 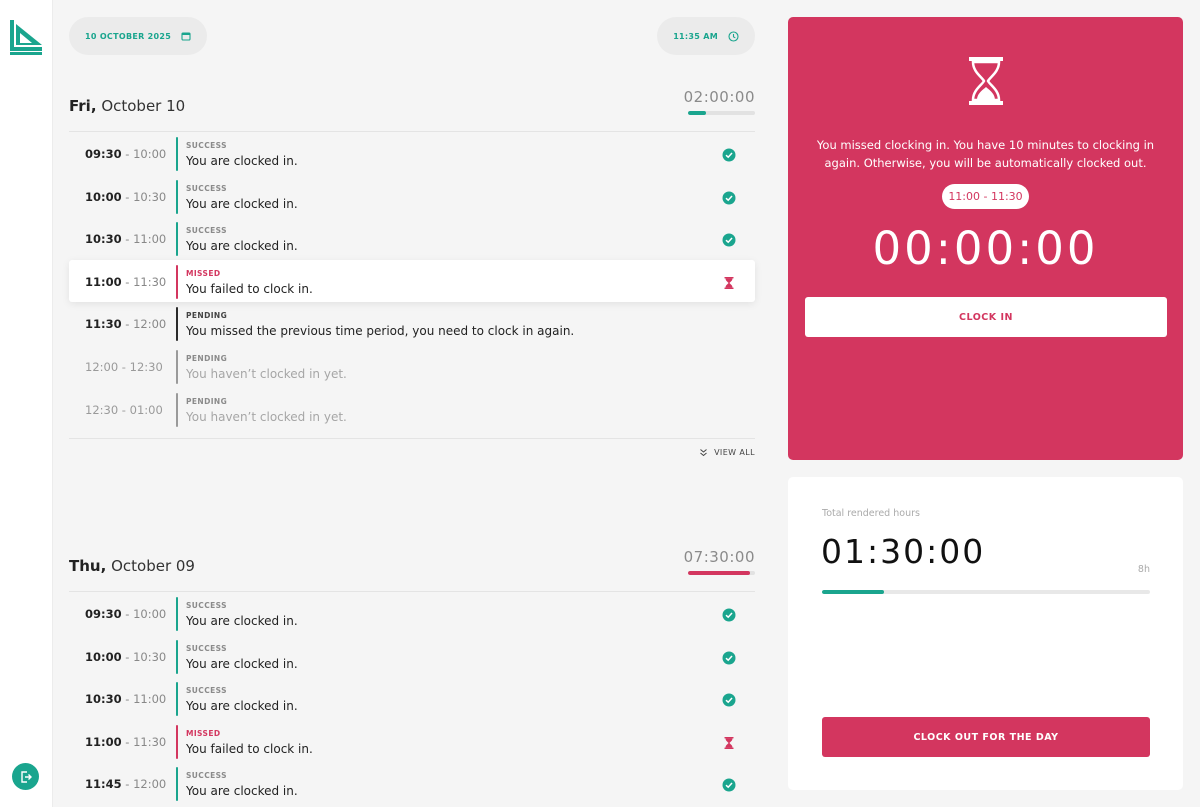 I want to click on time-entry-row: 11:45 - 12:00 SUCCESS You are clocked in., so click(x=412, y=783).